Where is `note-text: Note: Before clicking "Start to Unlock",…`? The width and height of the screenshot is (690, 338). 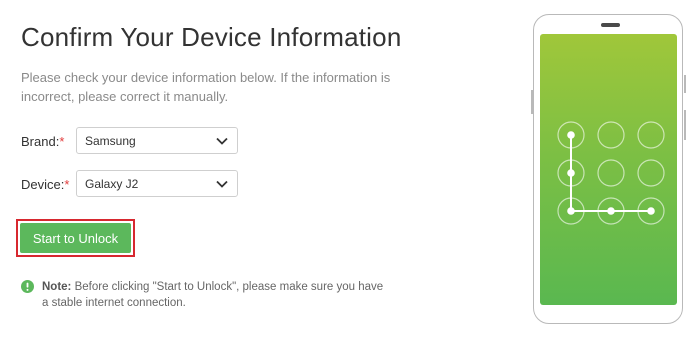 note-text: Note: Before clicking "Start to Unlock",… is located at coordinates (217, 295).